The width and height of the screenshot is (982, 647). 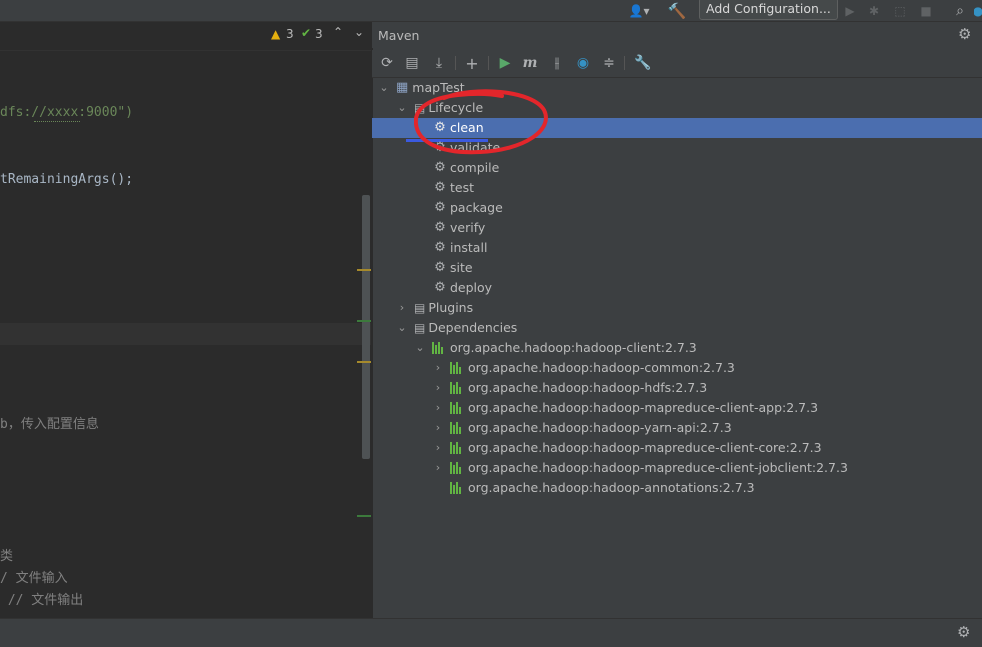 What do you see at coordinates (588, 387) in the screenshot?
I see `dependency-label: org.apache.hadoop:hadoop-hdfs:2.7.3` at bounding box center [588, 387].